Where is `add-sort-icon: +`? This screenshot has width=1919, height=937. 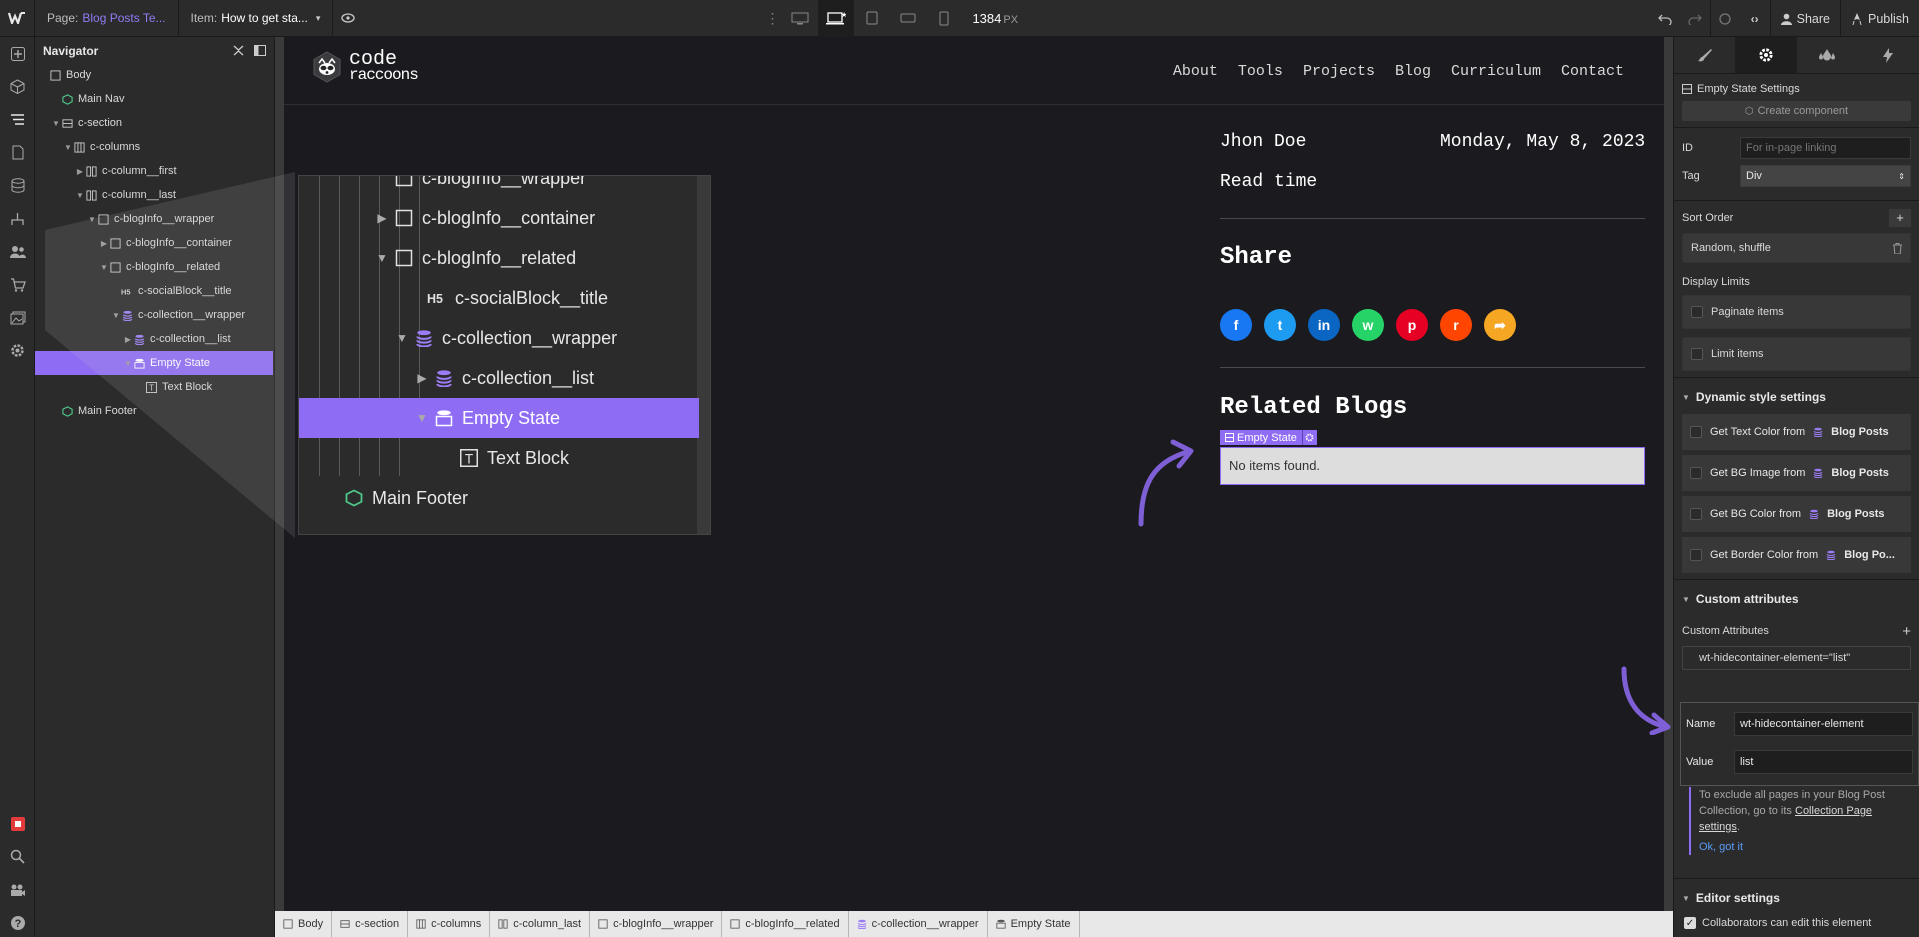
add-sort-icon: + is located at coordinates (1900, 218).